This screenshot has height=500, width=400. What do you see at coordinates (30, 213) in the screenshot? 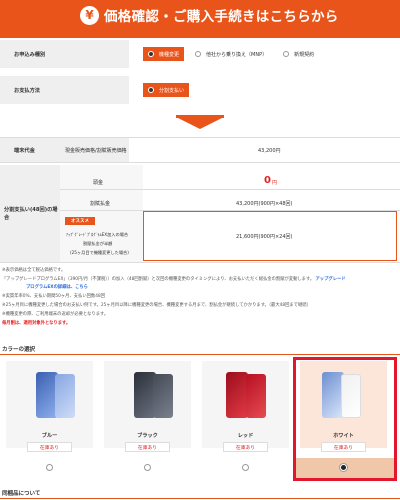
I see `installment-label: 分割支払い(48回)の場合` at bounding box center [30, 213].